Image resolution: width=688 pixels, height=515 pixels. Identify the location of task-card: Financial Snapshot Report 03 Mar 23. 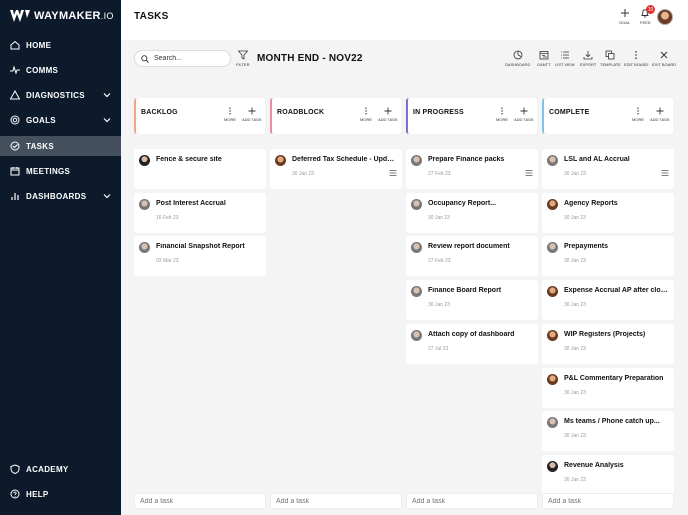
(200, 256).